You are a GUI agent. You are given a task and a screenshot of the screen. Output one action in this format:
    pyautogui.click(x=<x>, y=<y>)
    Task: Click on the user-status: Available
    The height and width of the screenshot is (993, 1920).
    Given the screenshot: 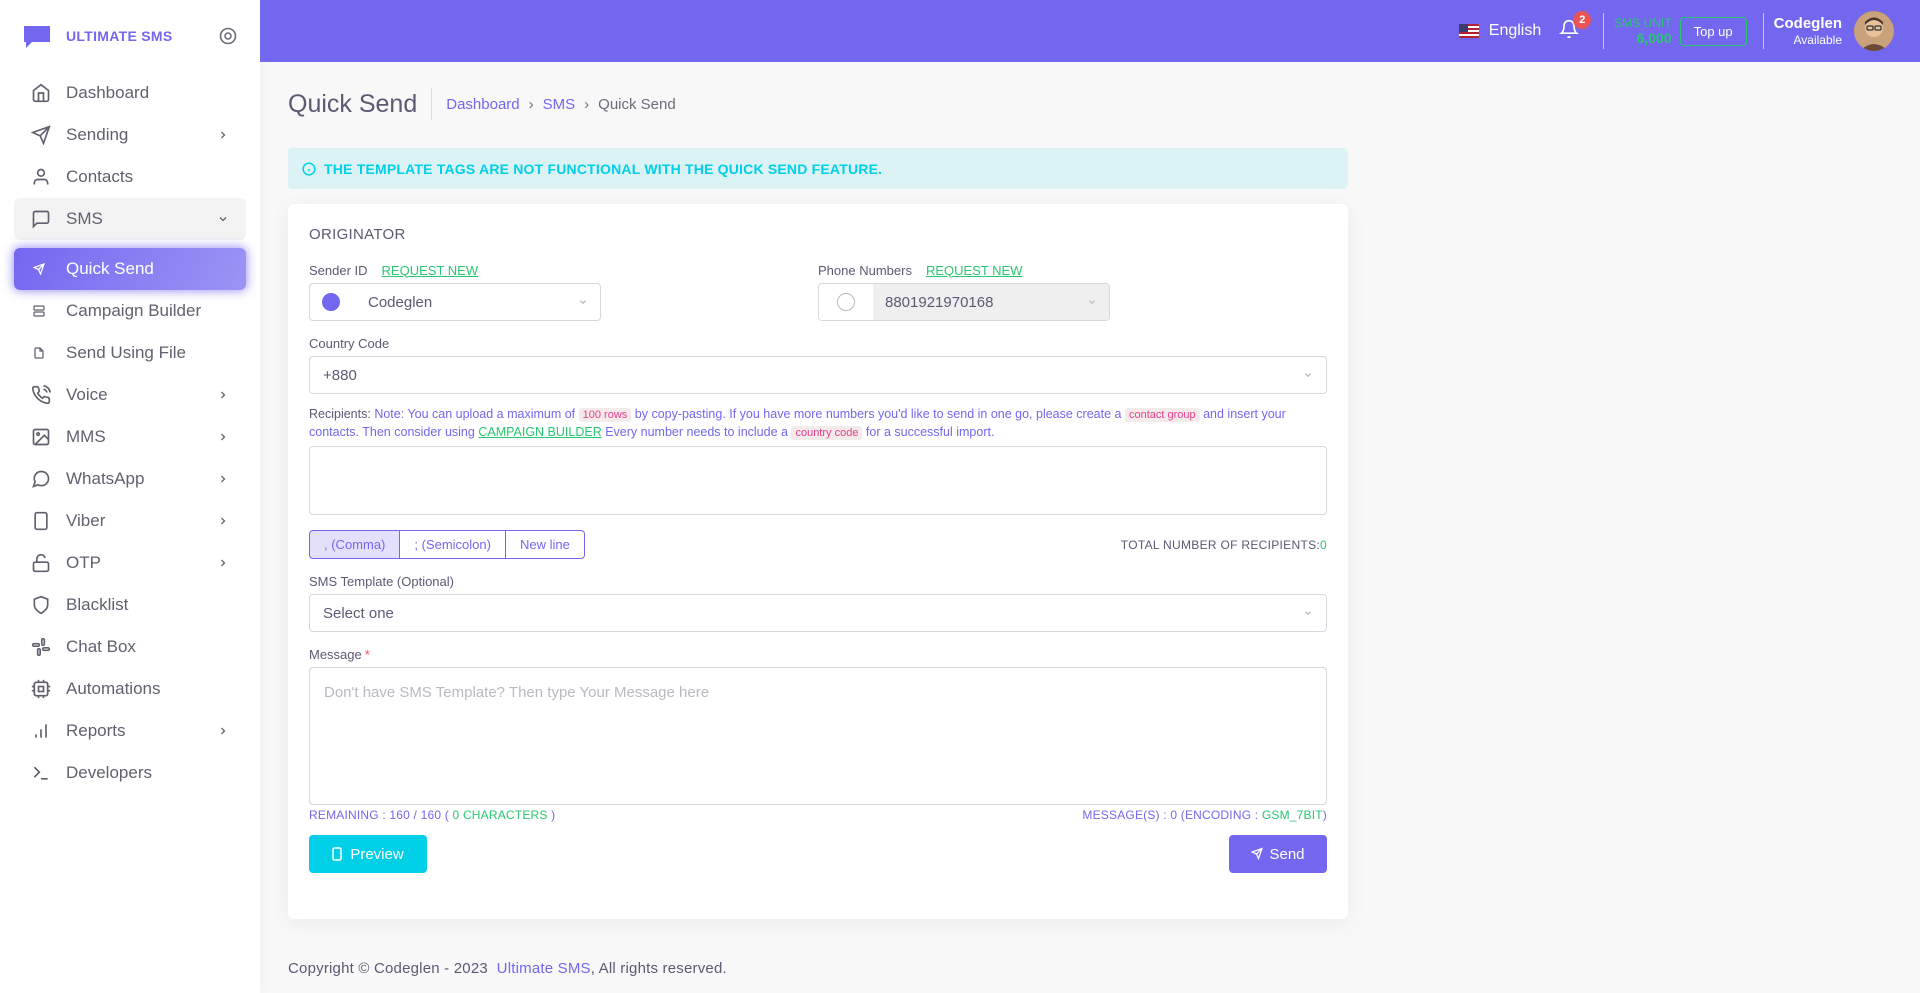 What is the action you would take?
    pyautogui.click(x=1817, y=40)
    